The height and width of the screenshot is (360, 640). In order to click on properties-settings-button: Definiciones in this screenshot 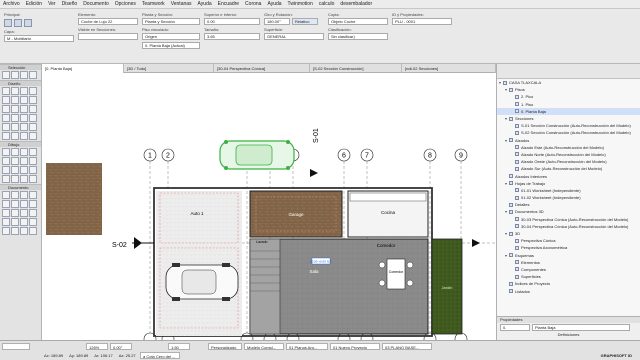, I will do `click(568, 335)`.